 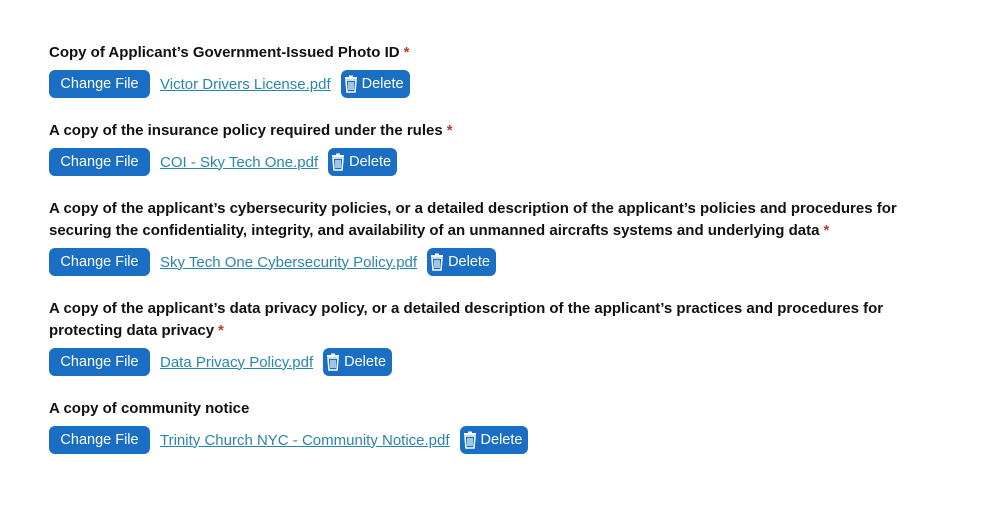 I want to click on file-link: Sky Tech One Cybersecurity Policy.pdf, so click(x=288, y=262).